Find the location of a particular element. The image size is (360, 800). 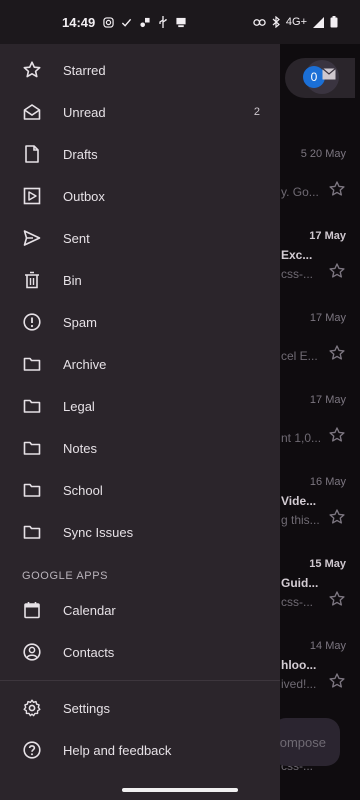

drawer-item-label: Sent is located at coordinates (76, 238).